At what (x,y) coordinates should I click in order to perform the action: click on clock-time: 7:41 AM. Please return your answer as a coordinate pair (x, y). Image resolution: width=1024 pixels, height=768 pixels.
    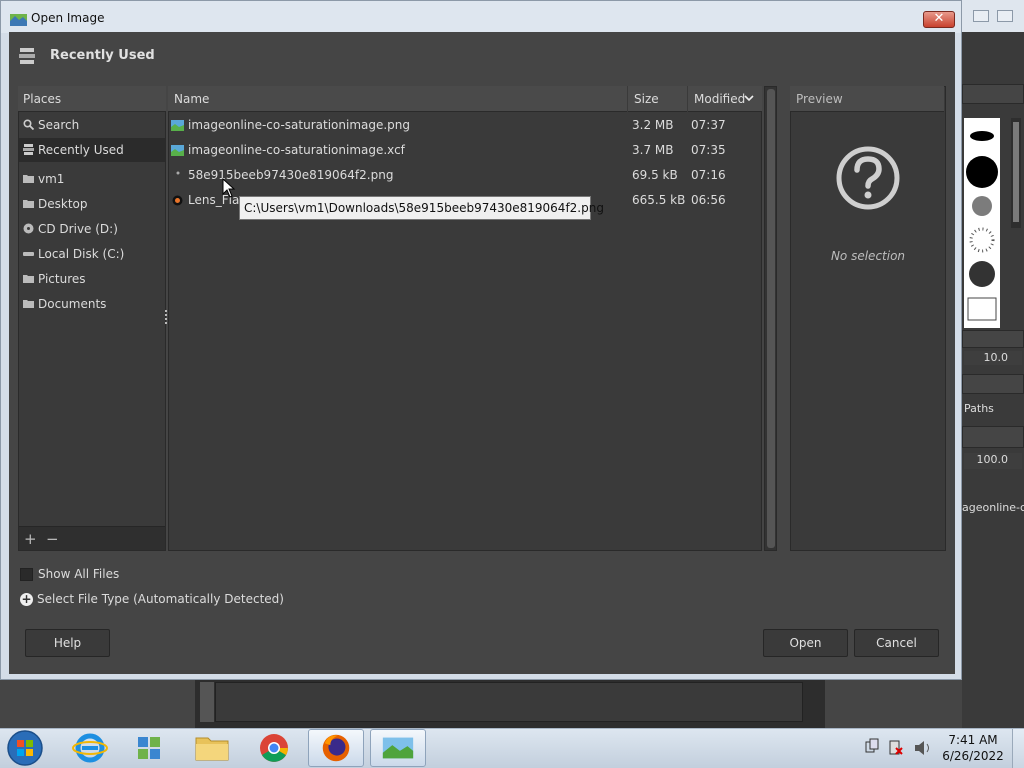
    Looking at the image, I should click on (973, 740).